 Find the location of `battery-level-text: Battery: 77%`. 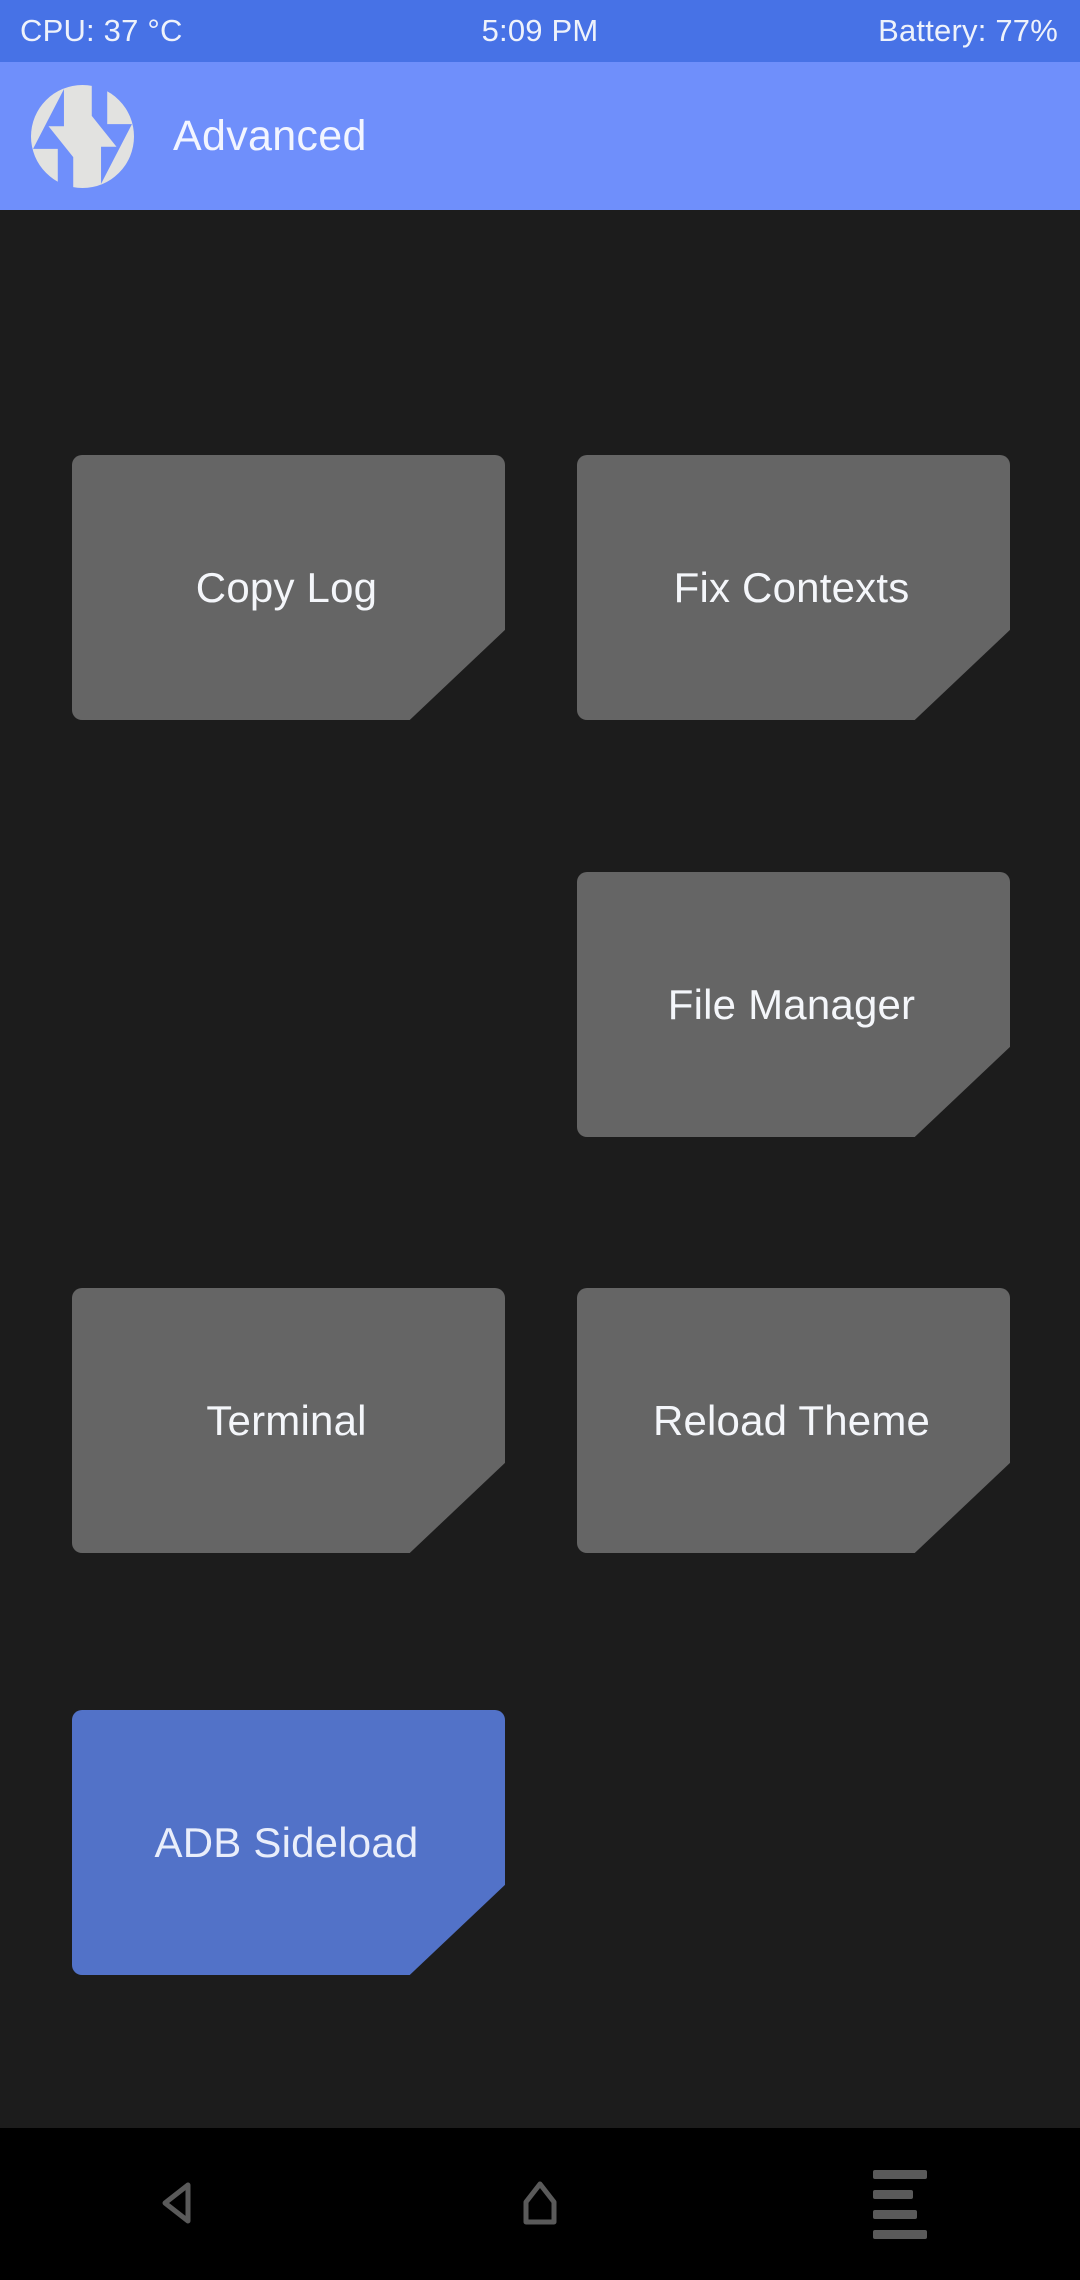

battery-level-text: Battery: 77% is located at coordinates (968, 30).